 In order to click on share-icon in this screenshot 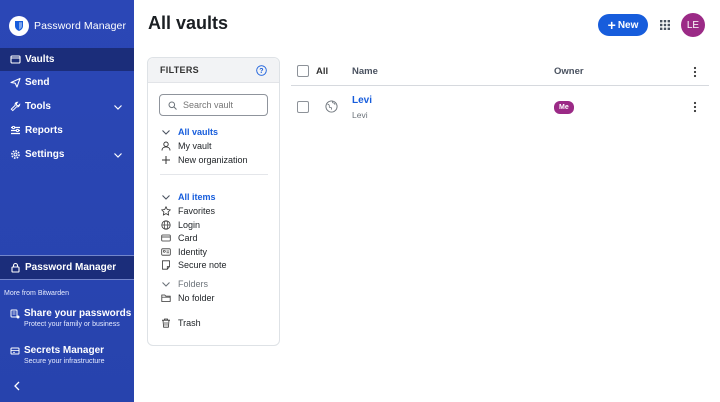, I will do `click(15, 313)`.